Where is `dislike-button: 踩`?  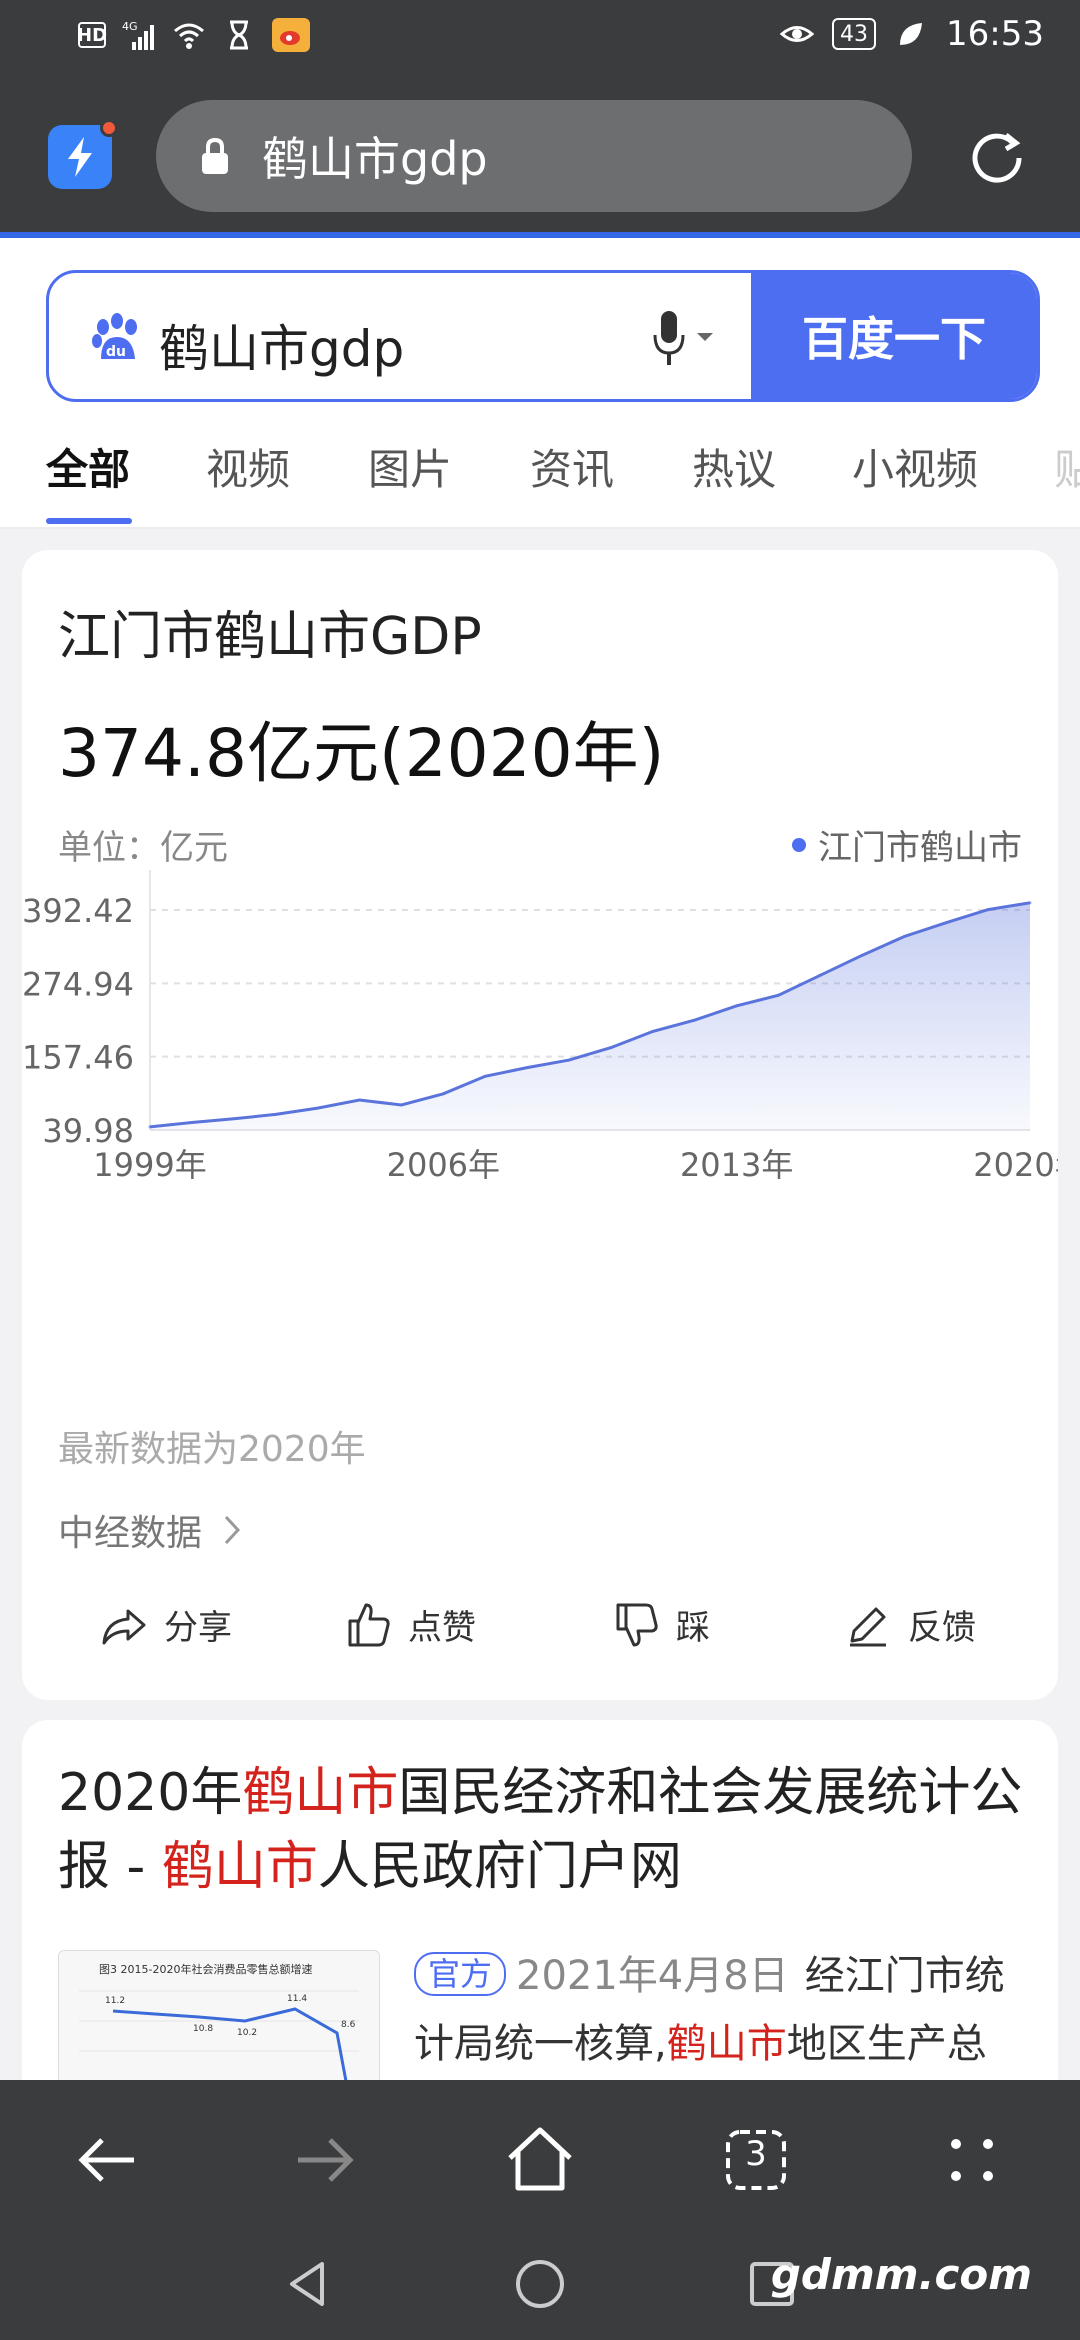 dislike-button: 踩 is located at coordinates (661, 1624).